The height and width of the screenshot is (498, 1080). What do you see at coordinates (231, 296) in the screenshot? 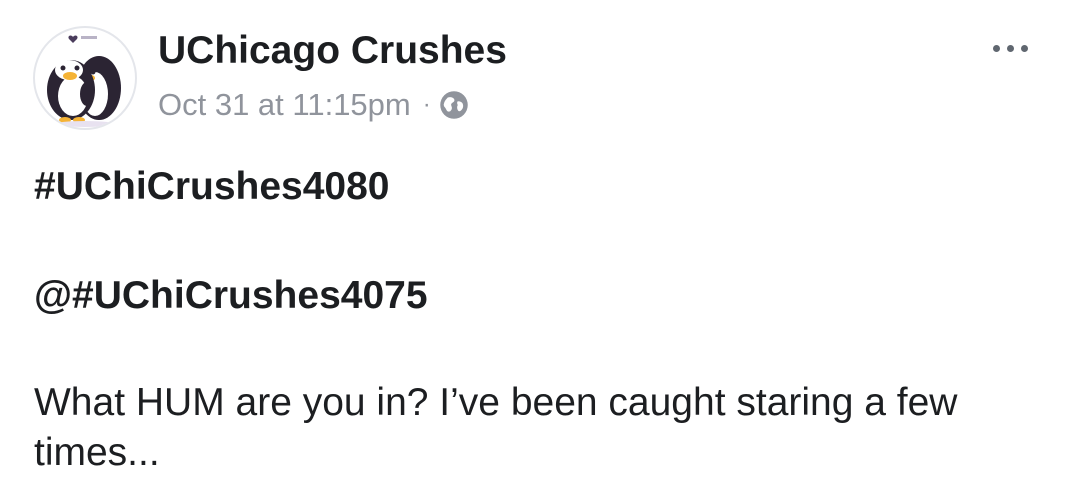
I see `reply-hashtag-link: @#UChiCrushes4075` at bounding box center [231, 296].